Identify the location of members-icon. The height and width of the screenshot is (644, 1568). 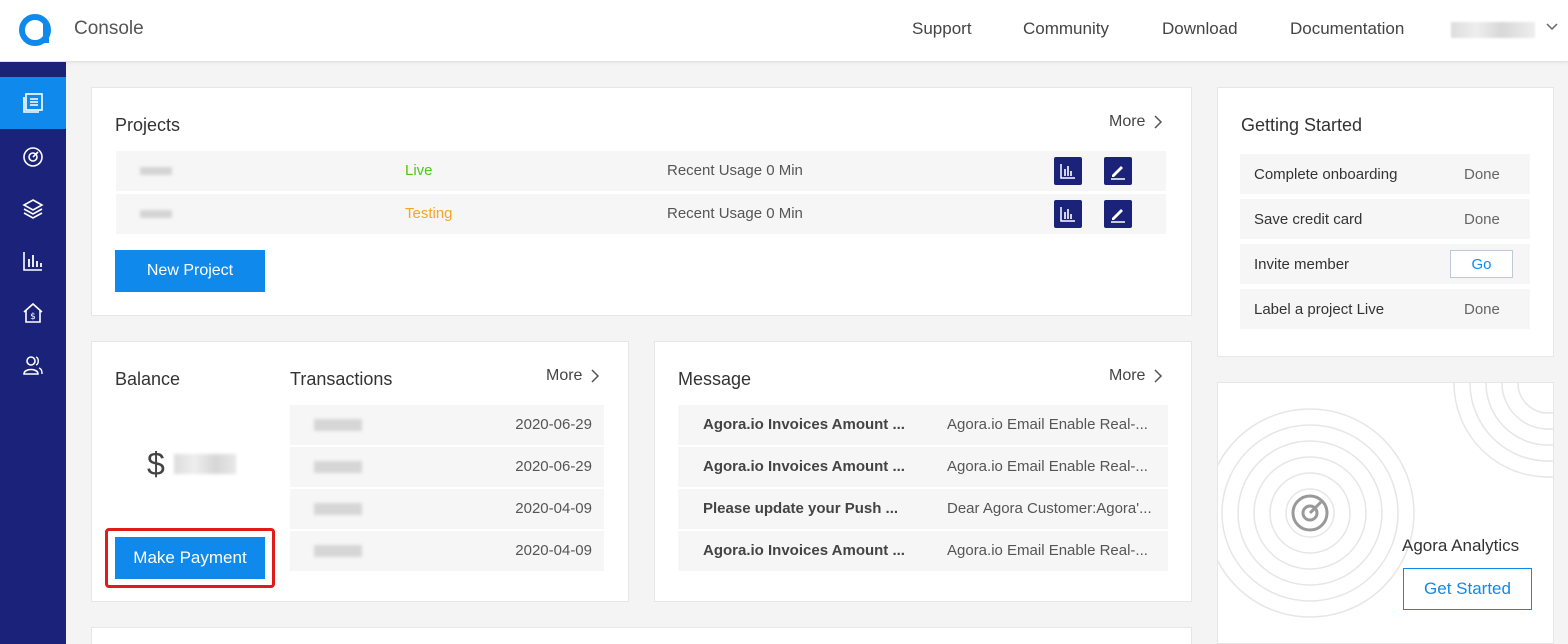
(33, 365).